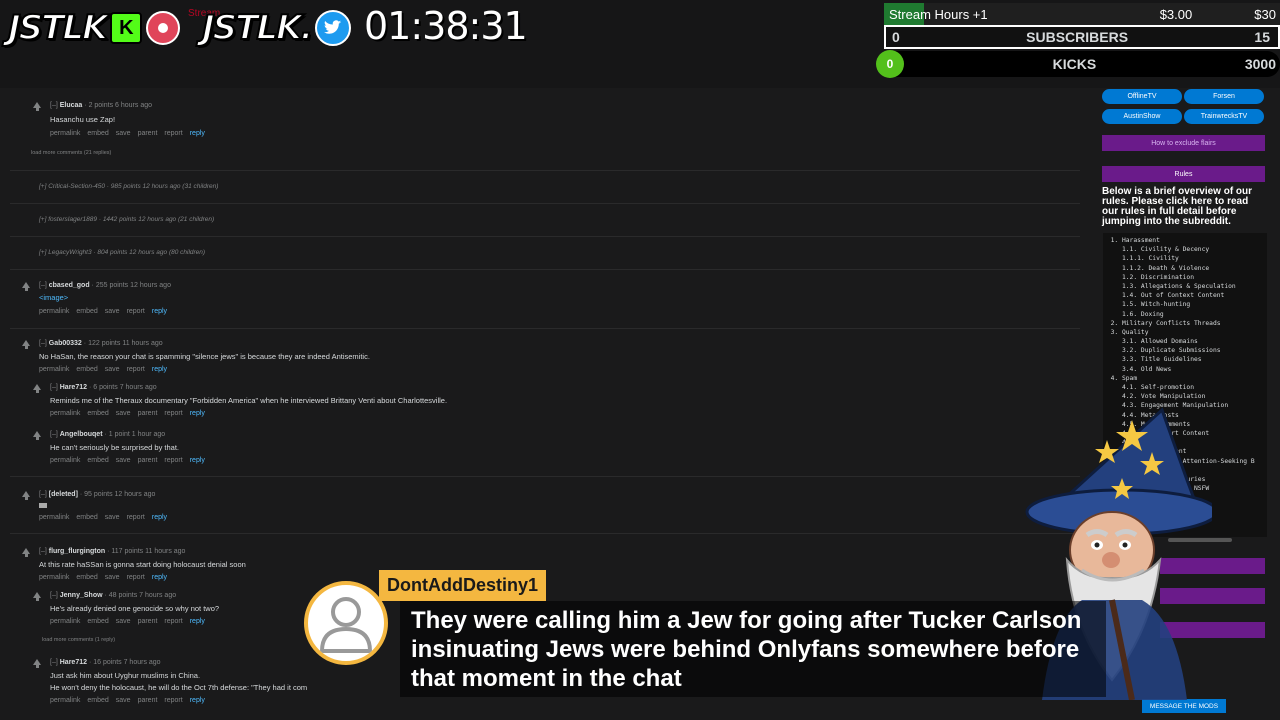 This screenshot has height=720, width=1280. Describe the element at coordinates (76, 186) in the screenshot. I see `comment-author: Critical-Section-450` at that location.